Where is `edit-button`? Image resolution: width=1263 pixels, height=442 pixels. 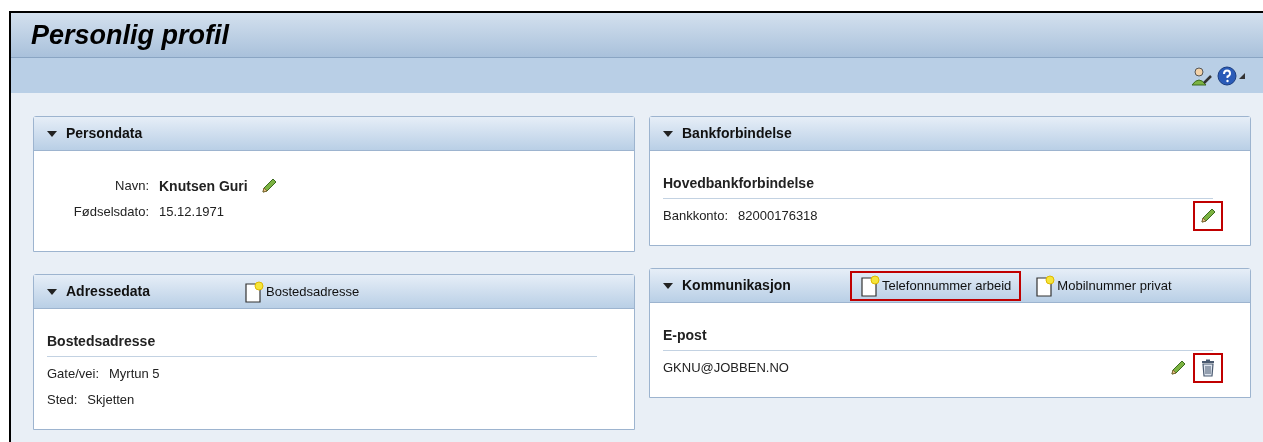 edit-button is located at coordinates (1208, 216).